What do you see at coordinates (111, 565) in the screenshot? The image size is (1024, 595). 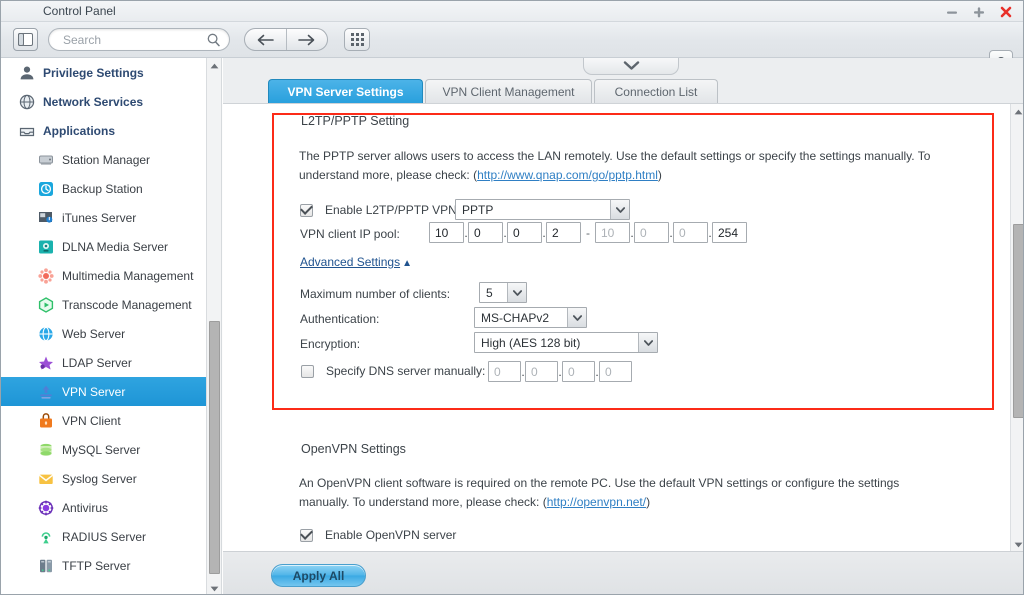 I see `sidebar-item-tftp-server: TFTP Server` at bounding box center [111, 565].